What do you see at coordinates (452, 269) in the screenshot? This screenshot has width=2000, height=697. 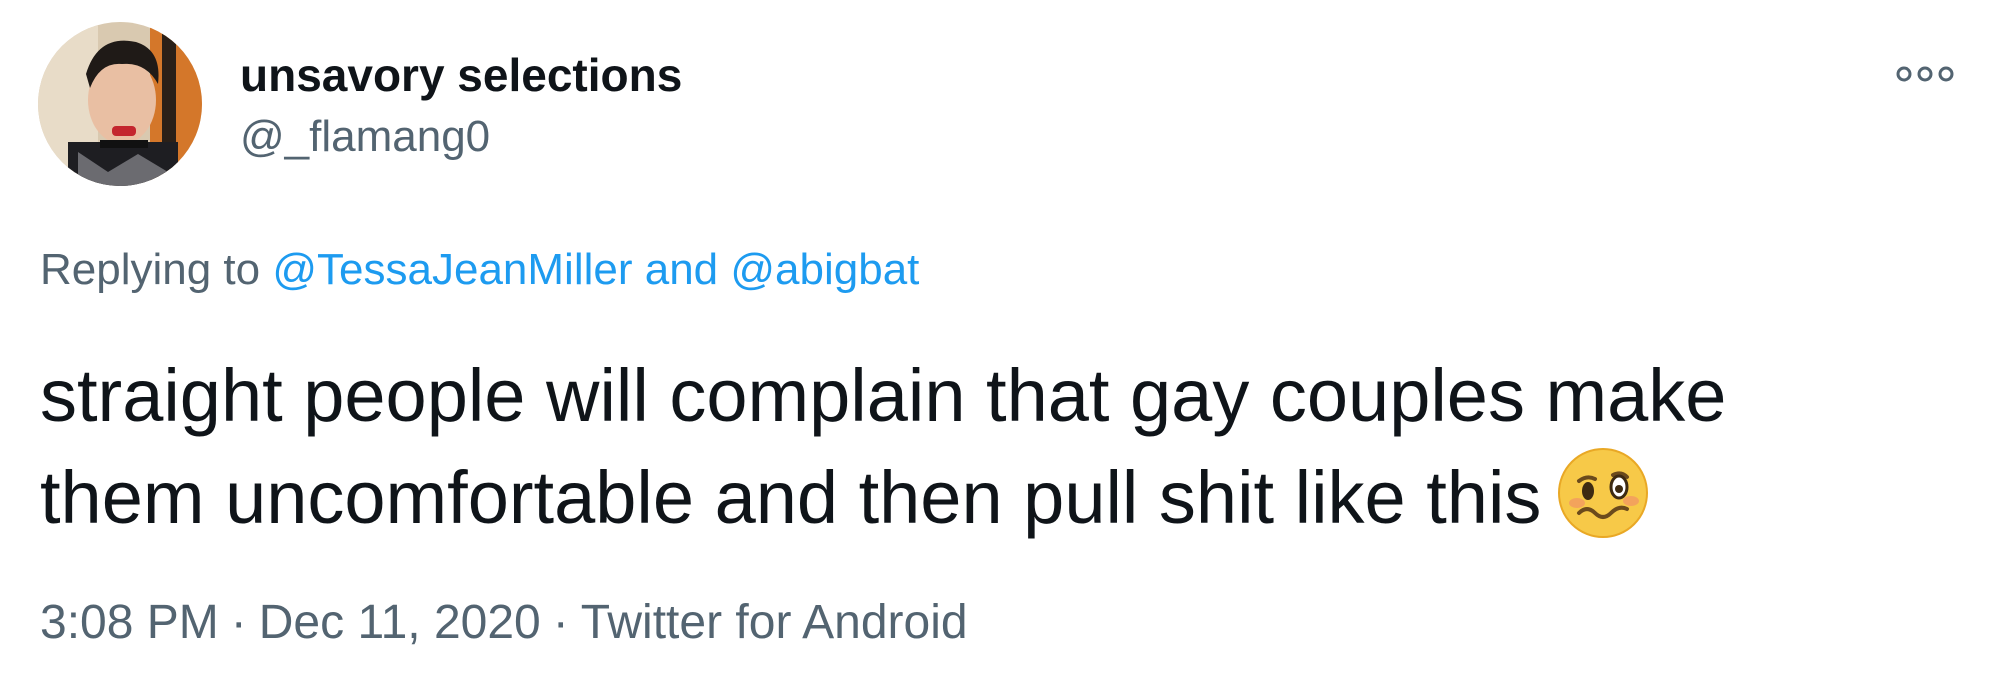 I see `mention-link-tessajeanmiller: @TessaJeanMiller` at bounding box center [452, 269].